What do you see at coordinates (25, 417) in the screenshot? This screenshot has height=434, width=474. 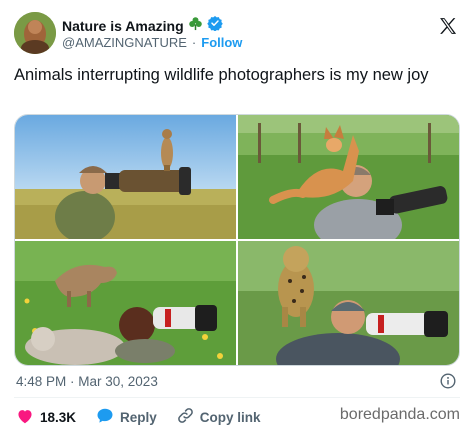 I see `heart-icon` at bounding box center [25, 417].